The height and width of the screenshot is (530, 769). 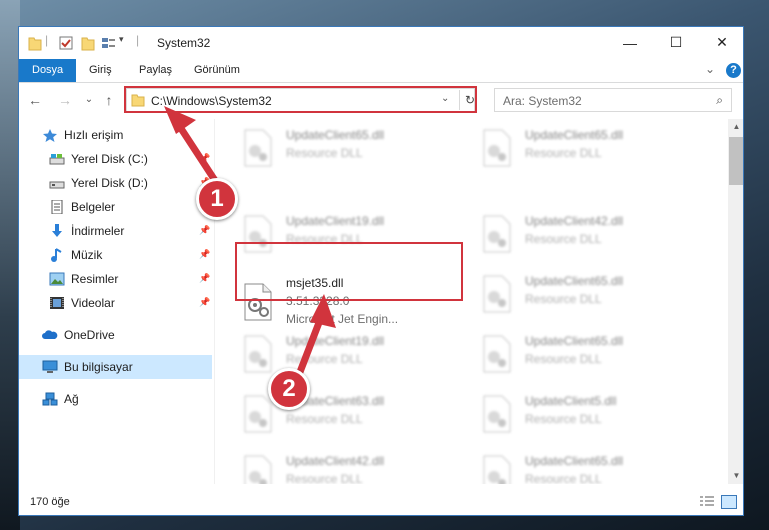 What do you see at coordinates (381, 502) in the screenshot?
I see `status-bar: 170 öğe` at bounding box center [381, 502].